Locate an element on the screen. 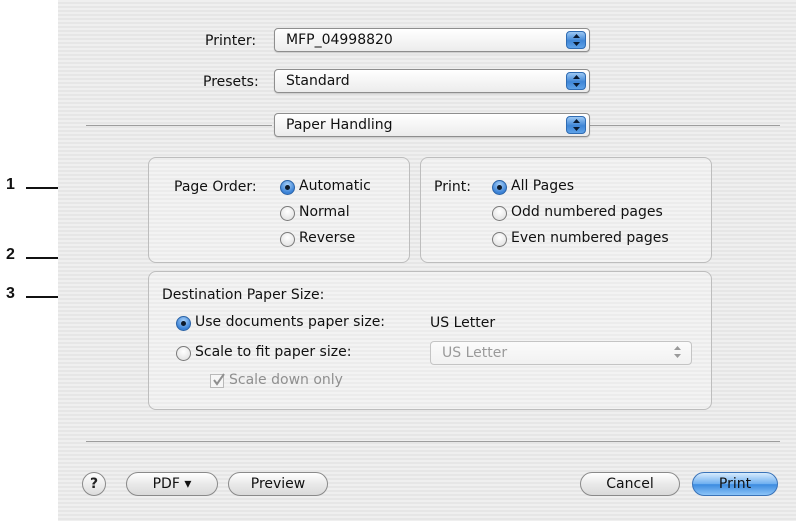  pdf-button: PDF ▾ is located at coordinates (172, 484).